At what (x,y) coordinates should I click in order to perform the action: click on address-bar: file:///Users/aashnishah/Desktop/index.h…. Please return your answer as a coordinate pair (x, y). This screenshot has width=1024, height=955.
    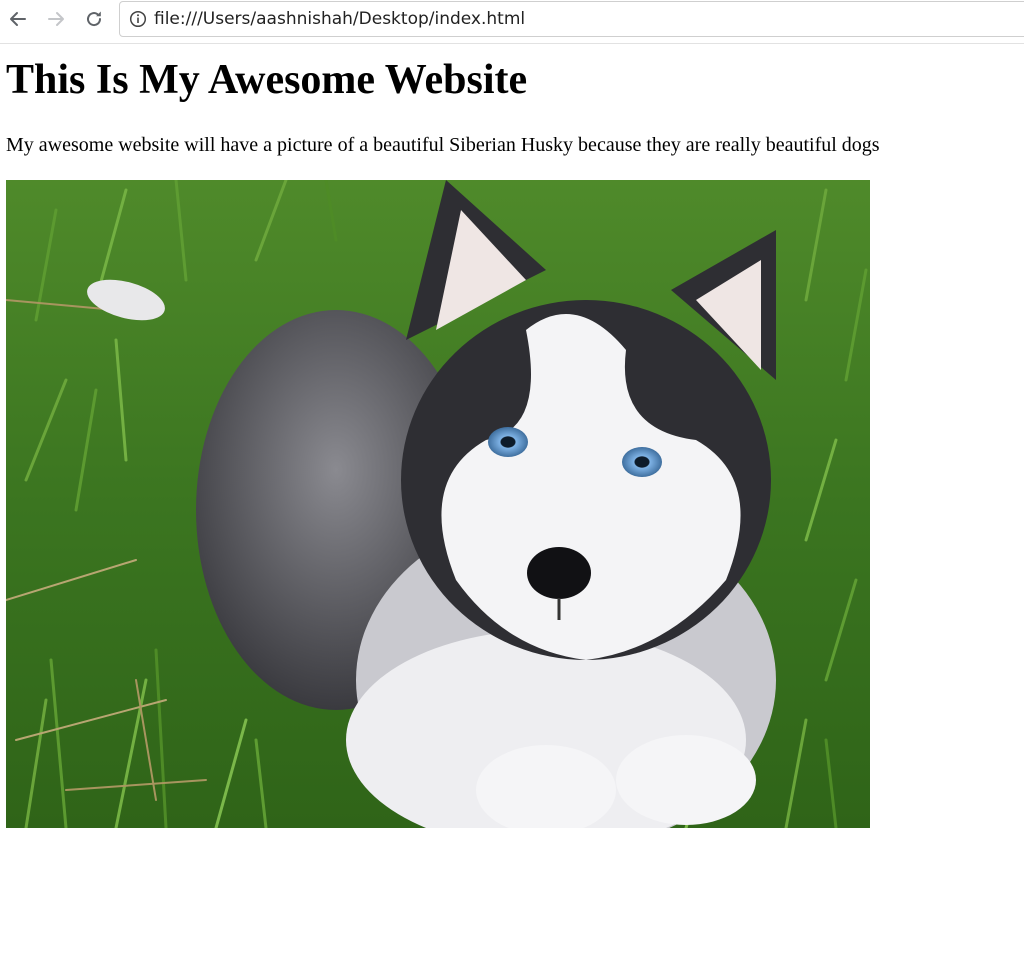
    Looking at the image, I should click on (571, 19).